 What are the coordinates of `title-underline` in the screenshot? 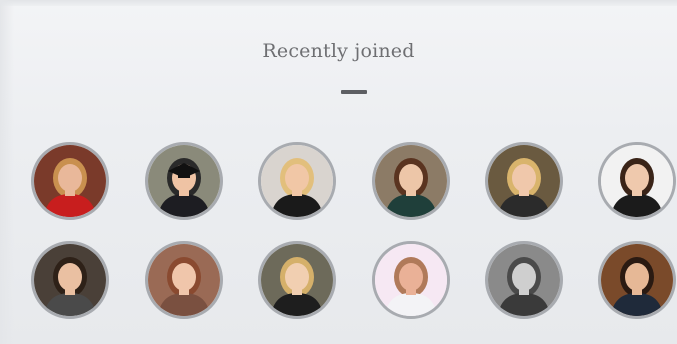 It's located at (354, 92).